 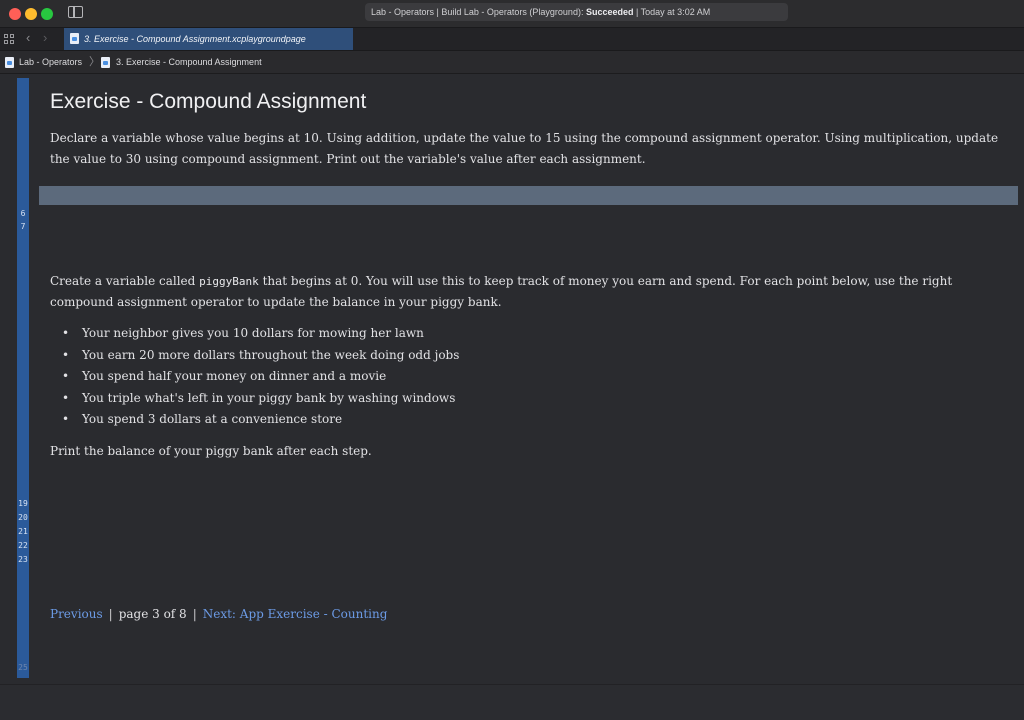 What do you see at coordinates (47, 14) in the screenshot?
I see `zoom-window-button` at bounding box center [47, 14].